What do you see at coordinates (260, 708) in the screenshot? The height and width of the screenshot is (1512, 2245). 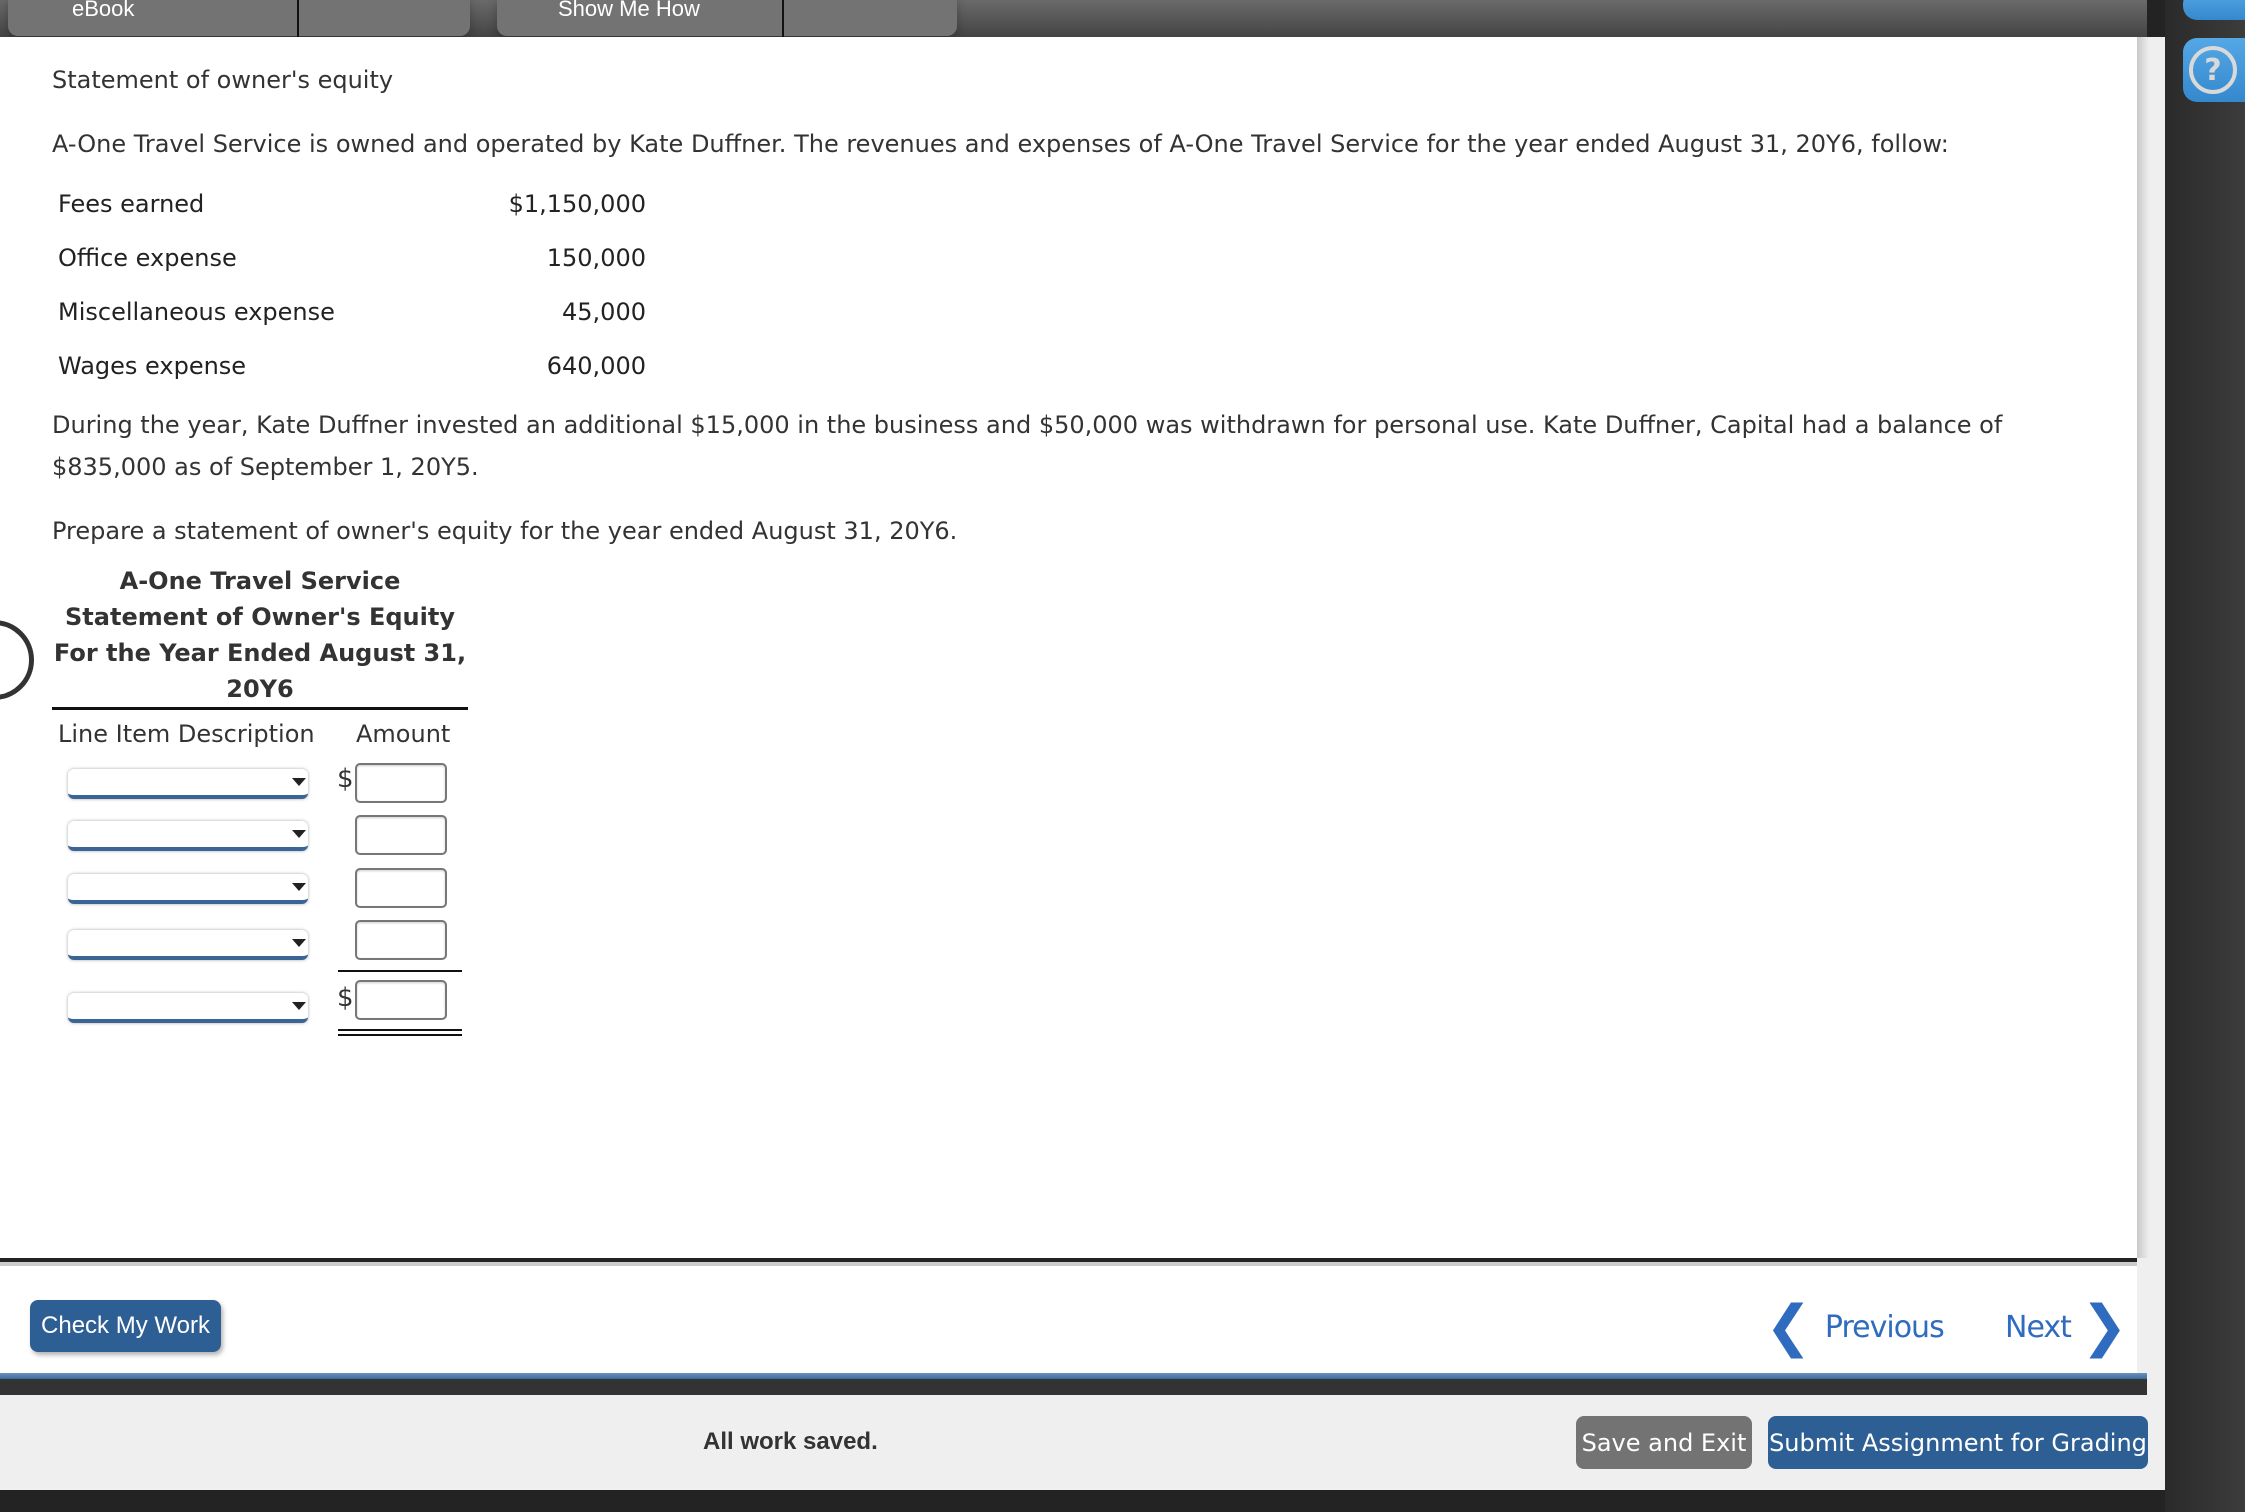 I see `heading-rule` at bounding box center [260, 708].